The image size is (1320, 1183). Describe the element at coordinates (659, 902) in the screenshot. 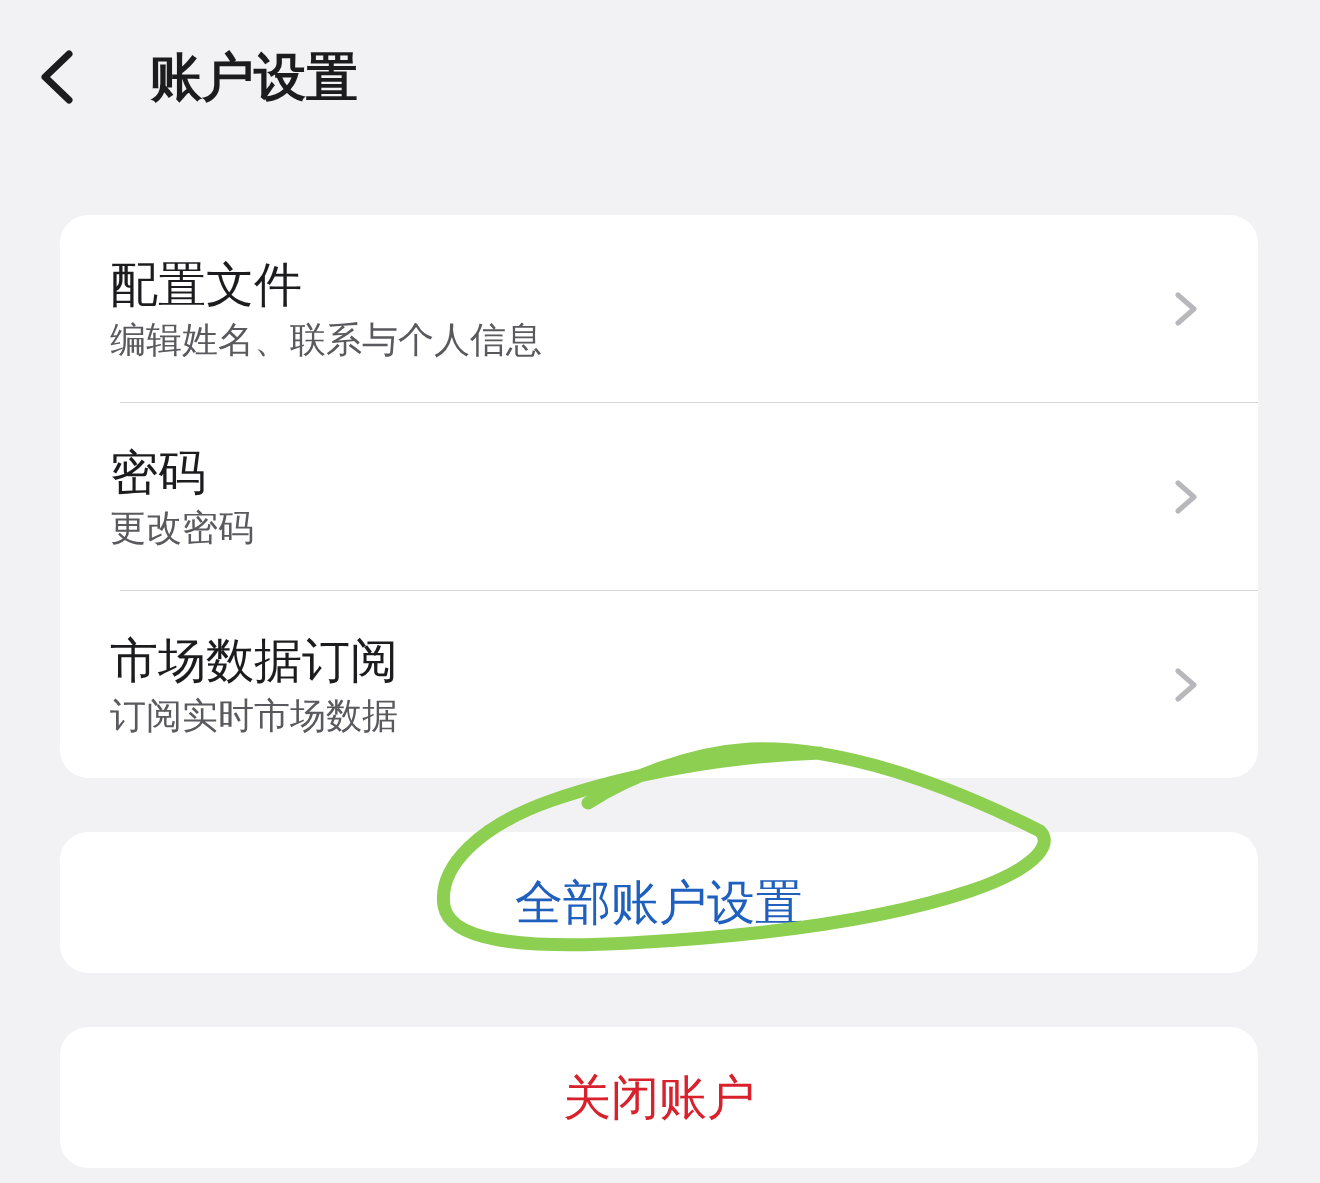

I see `all-settings-link: 全部账户设置` at that location.